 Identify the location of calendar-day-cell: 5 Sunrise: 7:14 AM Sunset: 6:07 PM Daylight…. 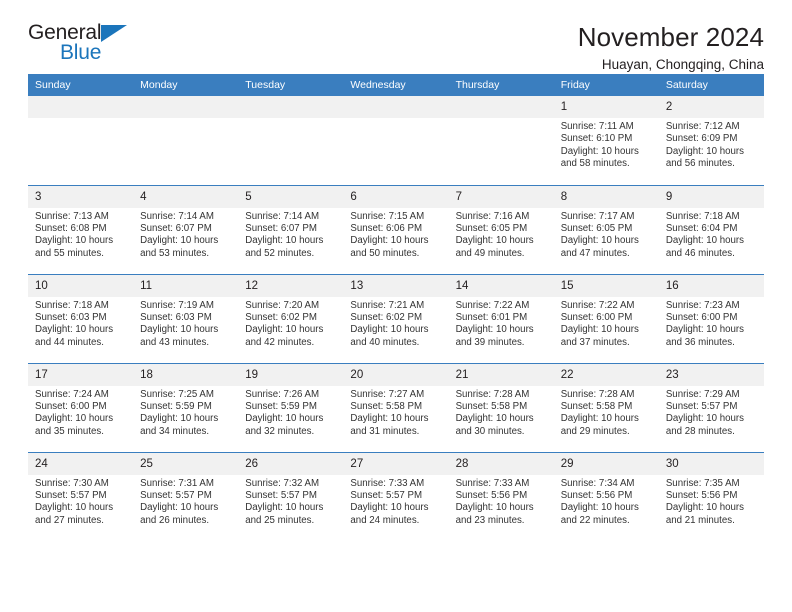
(291, 229).